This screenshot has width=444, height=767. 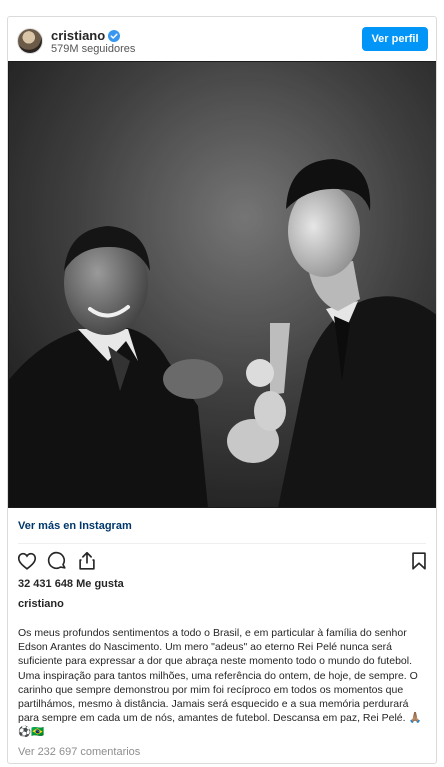 What do you see at coordinates (71, 584) in the screenshot?
I see `likes-count: 32 431 648 Me gusta` at bounding box center [71, 584].